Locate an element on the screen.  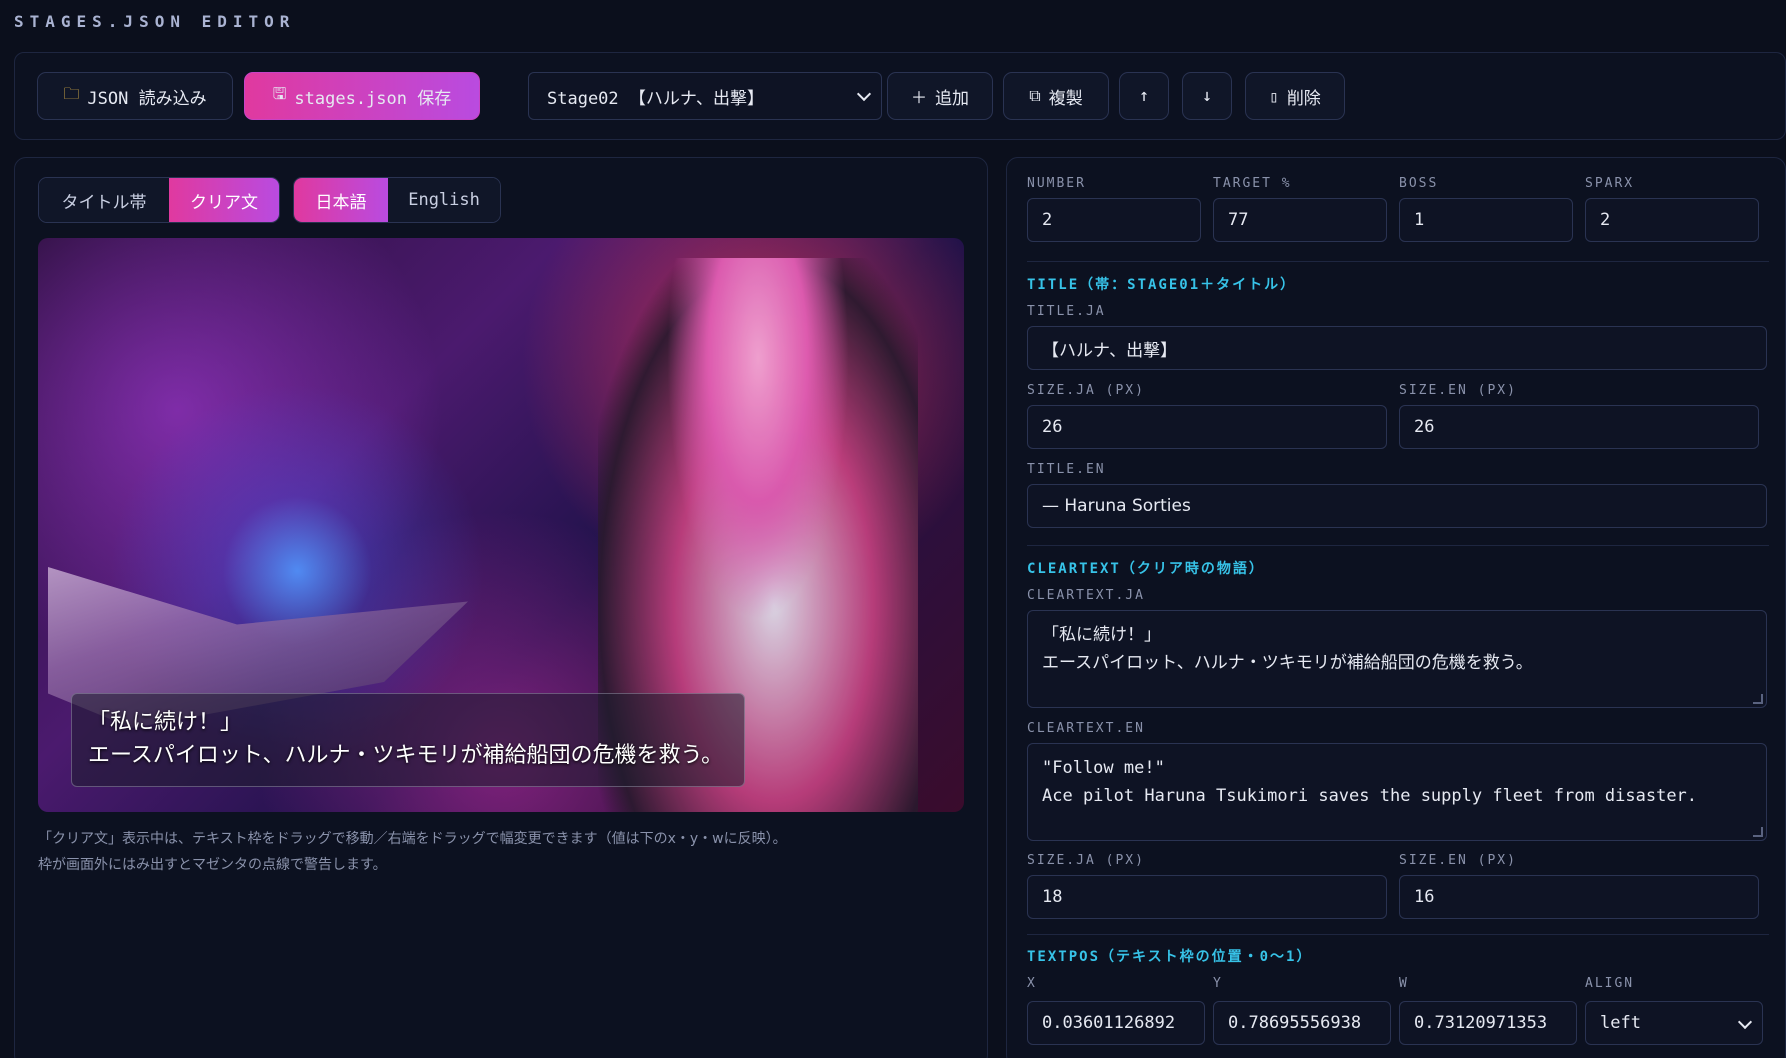
load-json-label: JSON 読み込み is located at coordinates (147, 98).